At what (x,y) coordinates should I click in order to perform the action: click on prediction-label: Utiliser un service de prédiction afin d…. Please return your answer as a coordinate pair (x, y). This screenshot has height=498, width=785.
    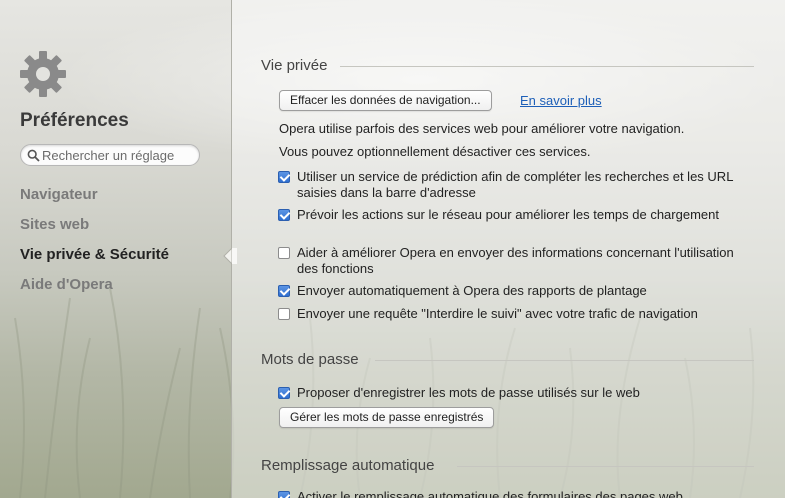
    Looking at the image, I should click on (515, 184).